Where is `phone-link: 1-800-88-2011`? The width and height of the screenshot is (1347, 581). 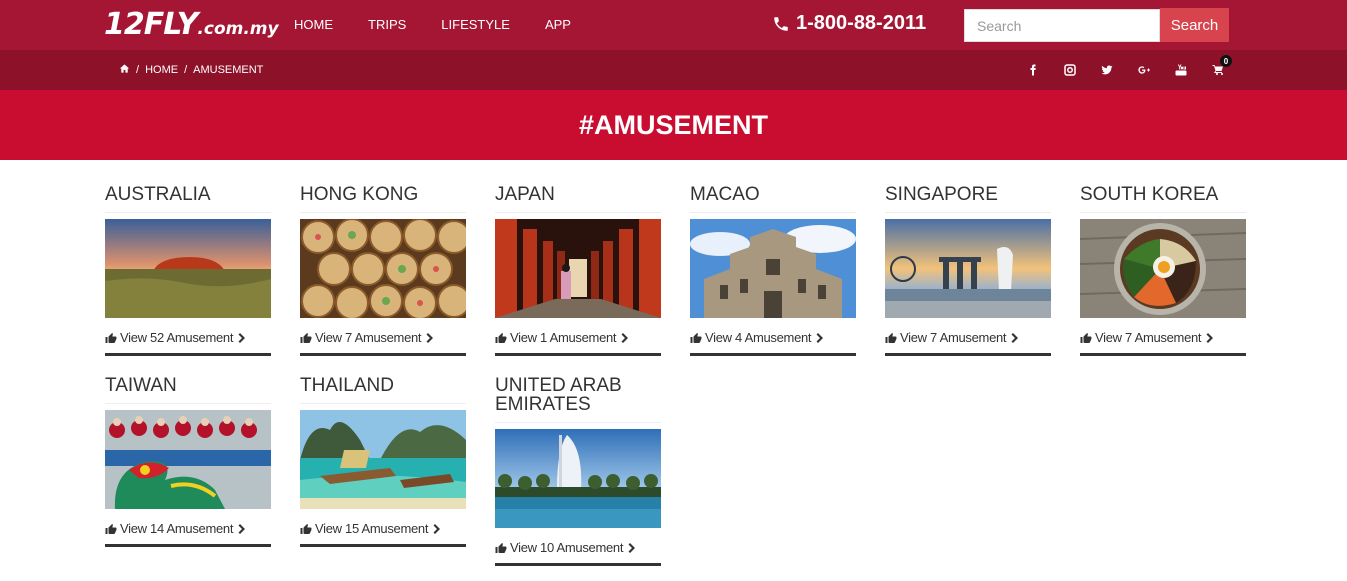
phone-link: 1-800-88-2011 is located at coordinates (849, 23).